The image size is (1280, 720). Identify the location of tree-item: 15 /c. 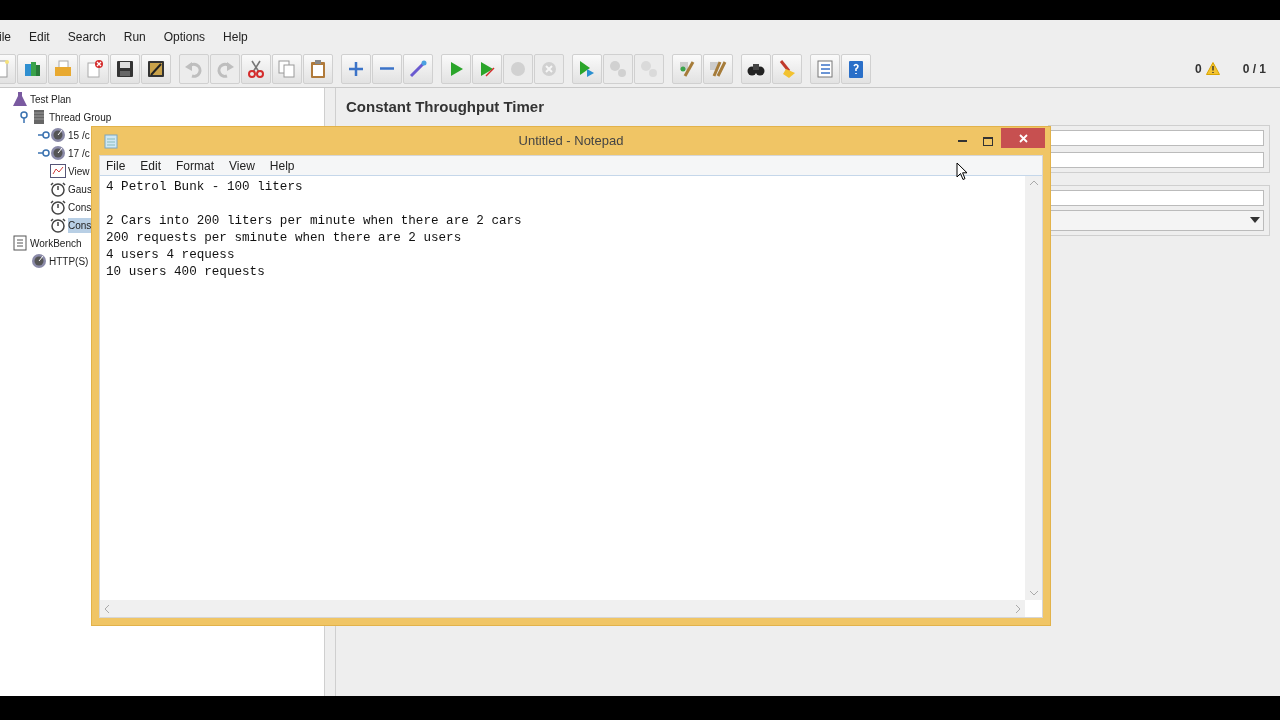
(79, 135).